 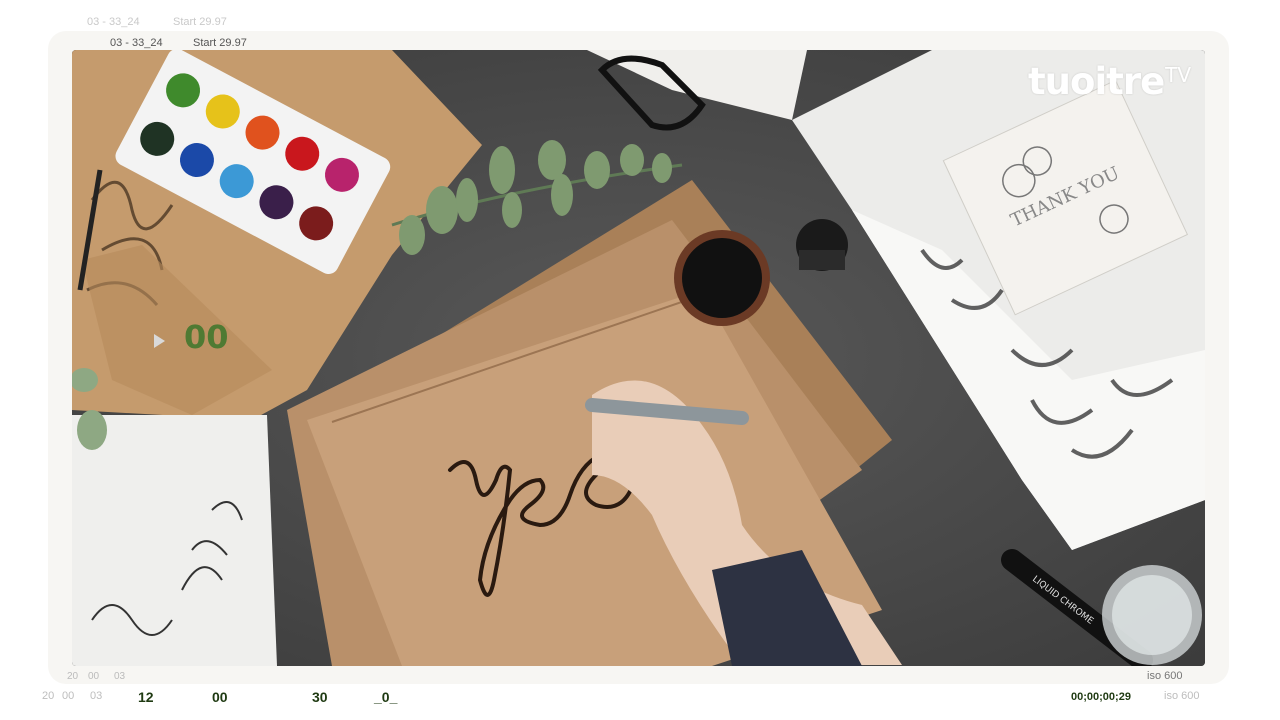 What do you see at coordinates (68, 696) in the screenshot?
I see `bottom-small-2: 00` at bounding box center [68, 696].